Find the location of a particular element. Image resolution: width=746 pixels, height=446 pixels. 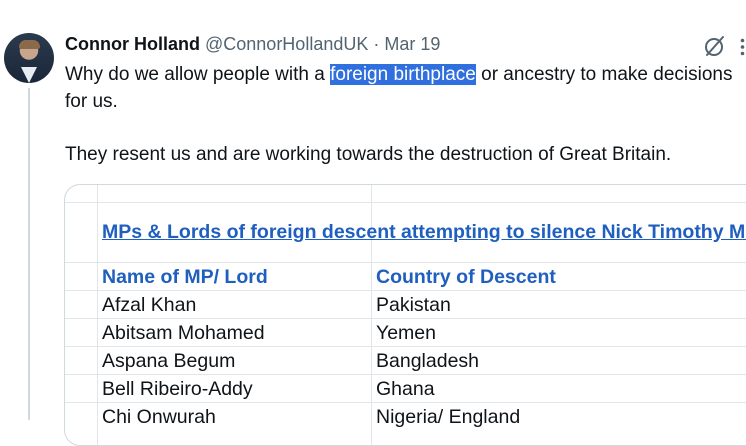

mp-name: Chi Onwurah is located at coordinates (159, 417).